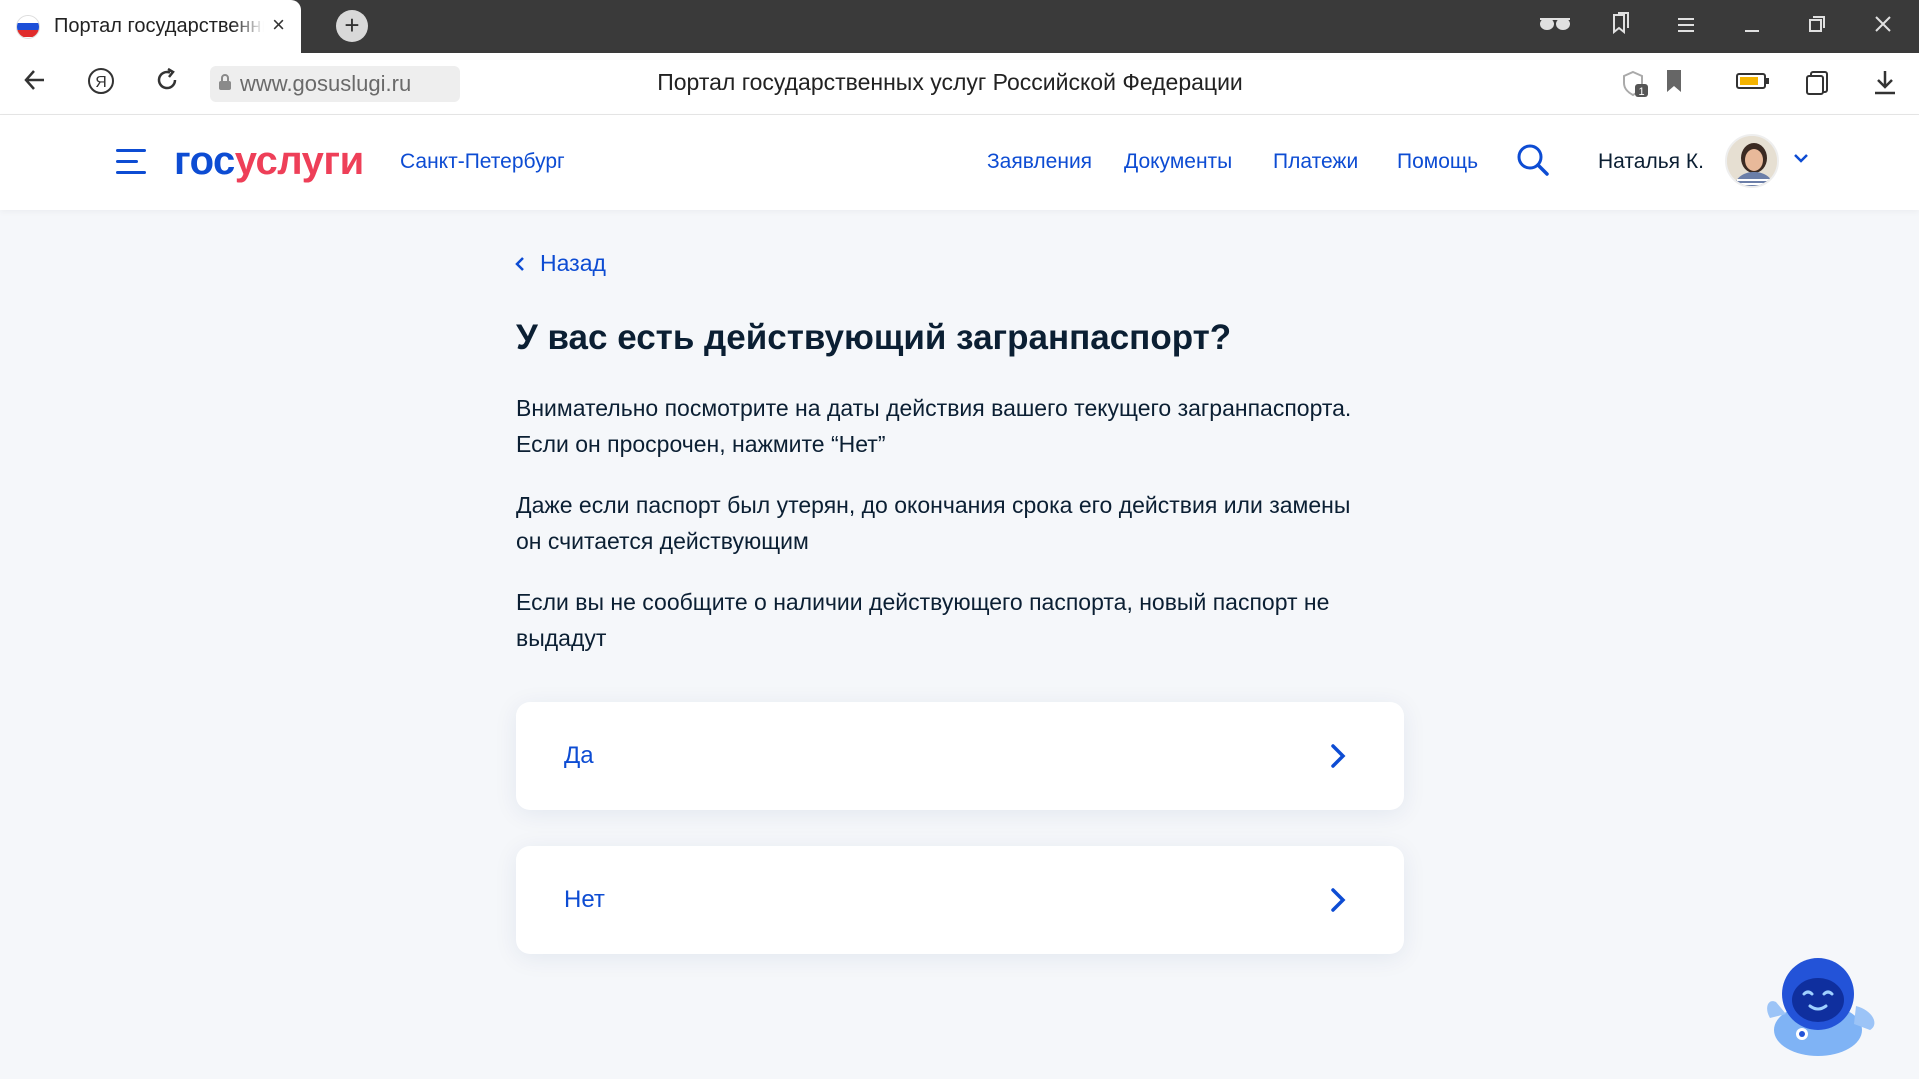 This screenshot has height=1079, width=1919. Describe the element at coordinates (960, 756) in the screenshot. I see `option-yes-button: Да` at that location.